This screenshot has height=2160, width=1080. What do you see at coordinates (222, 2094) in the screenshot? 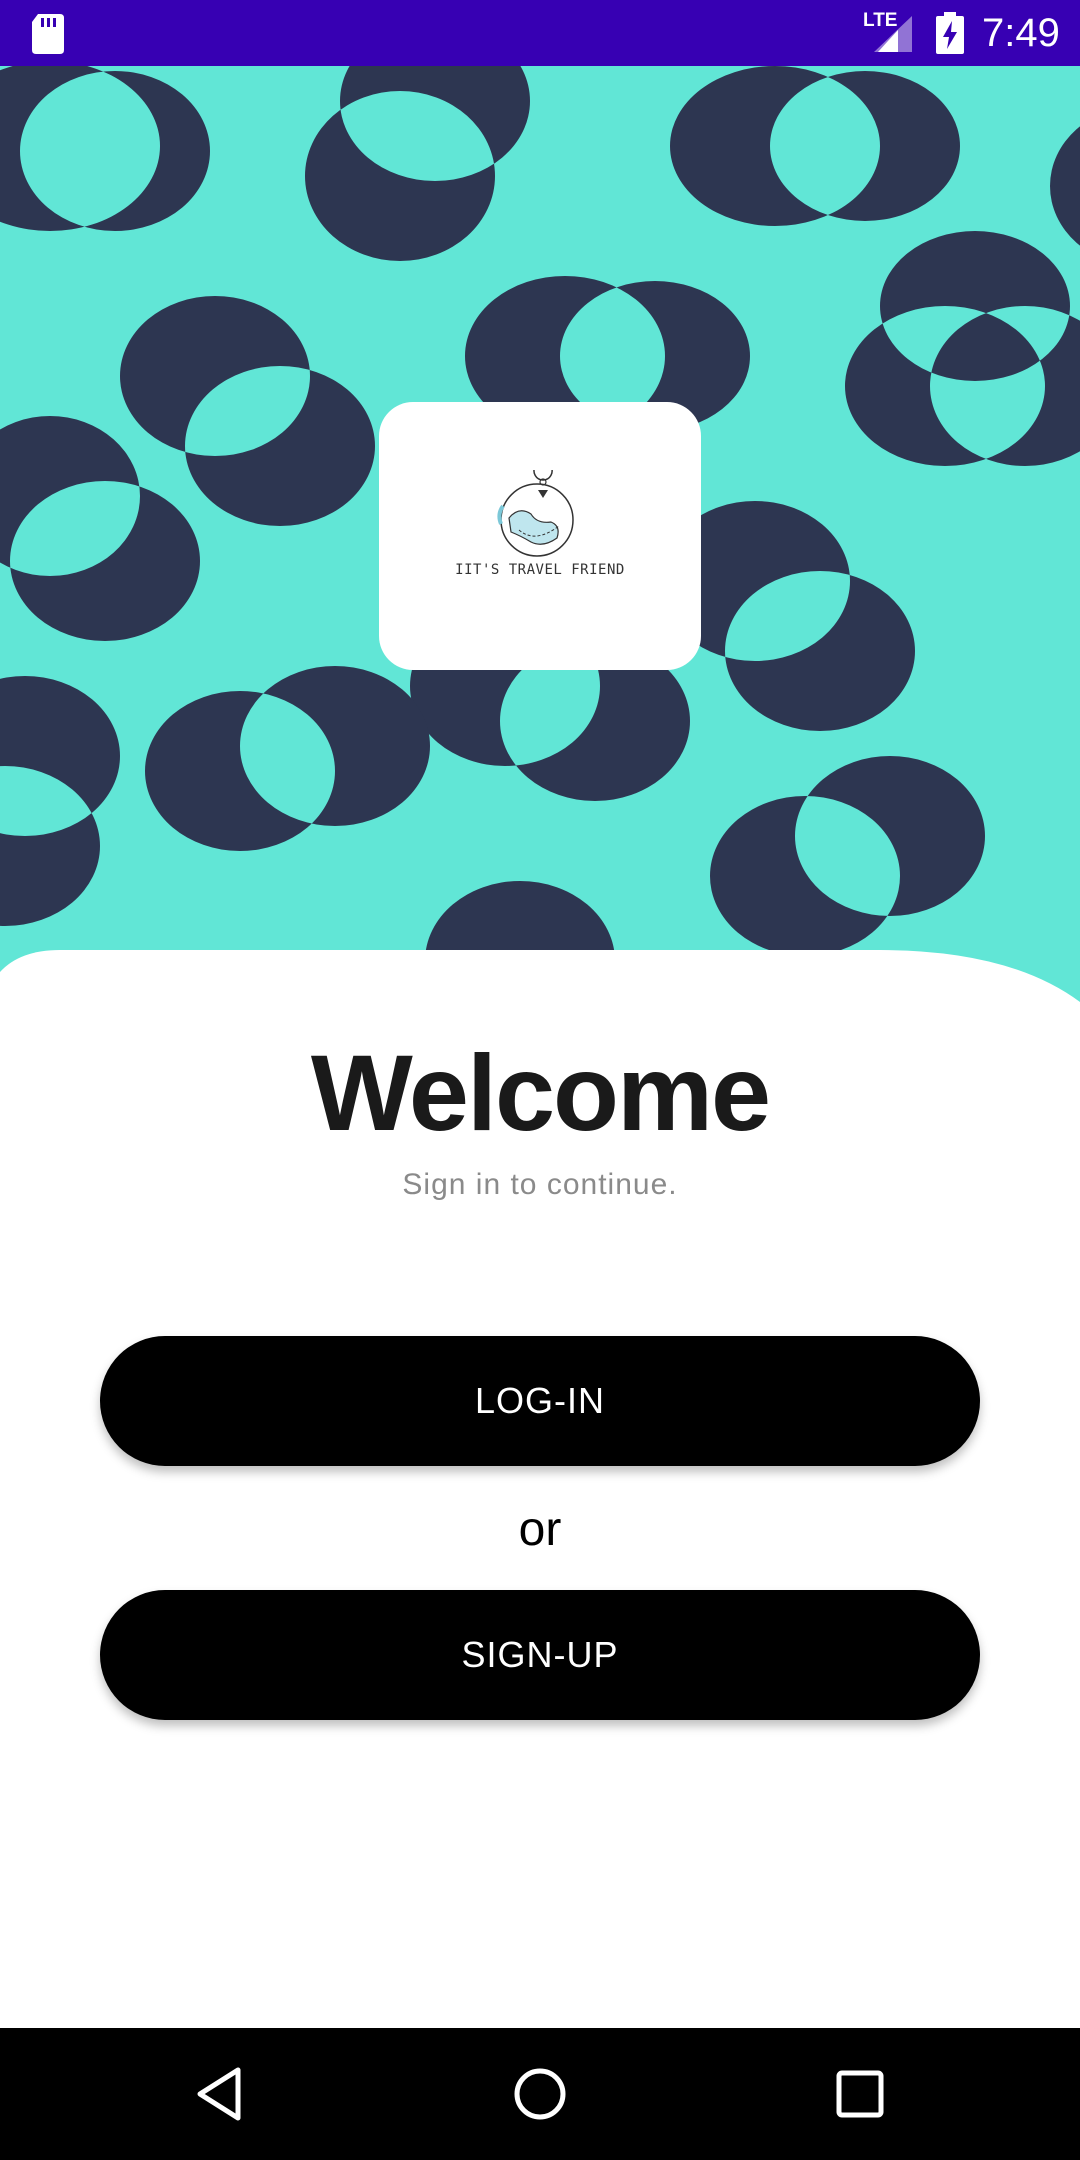
I see `back-icon` at bounding box center [222, 2094].